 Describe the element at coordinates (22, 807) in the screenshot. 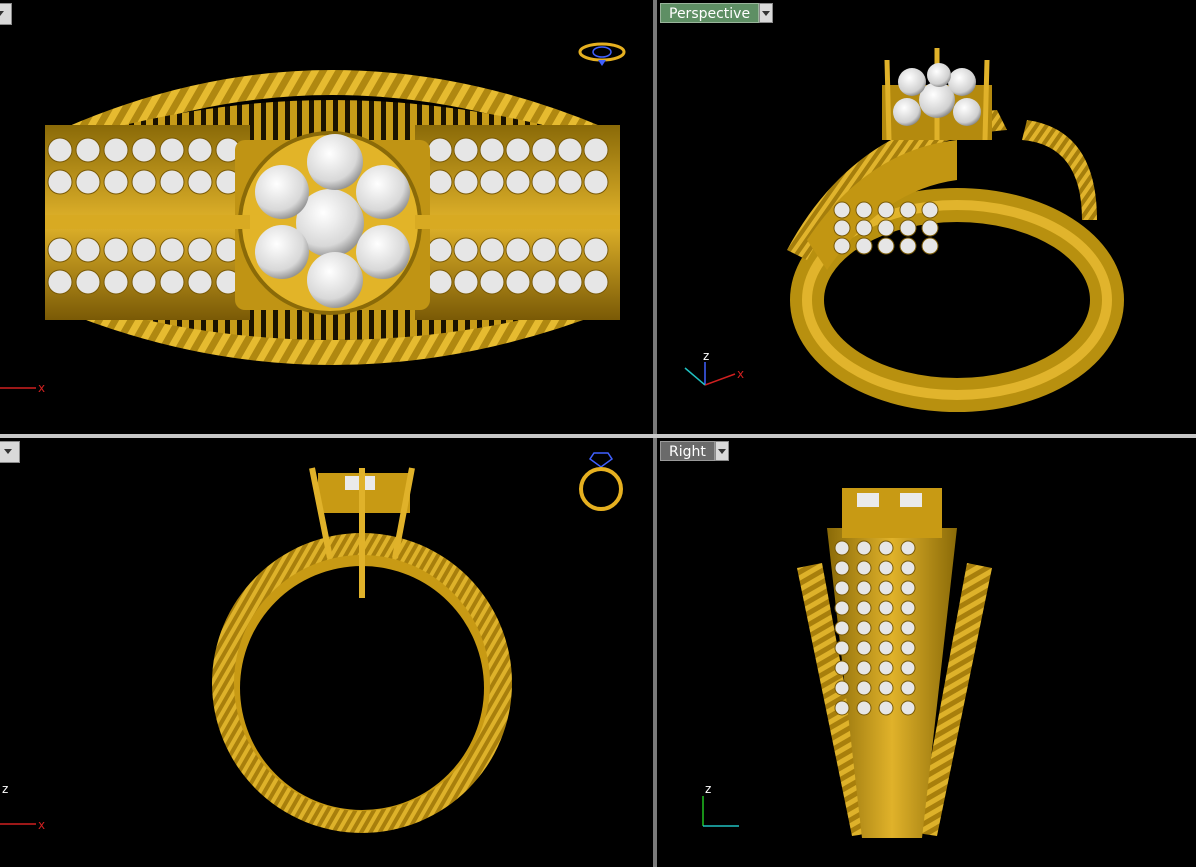

I see `axis-indicator-side: z x` at that location.